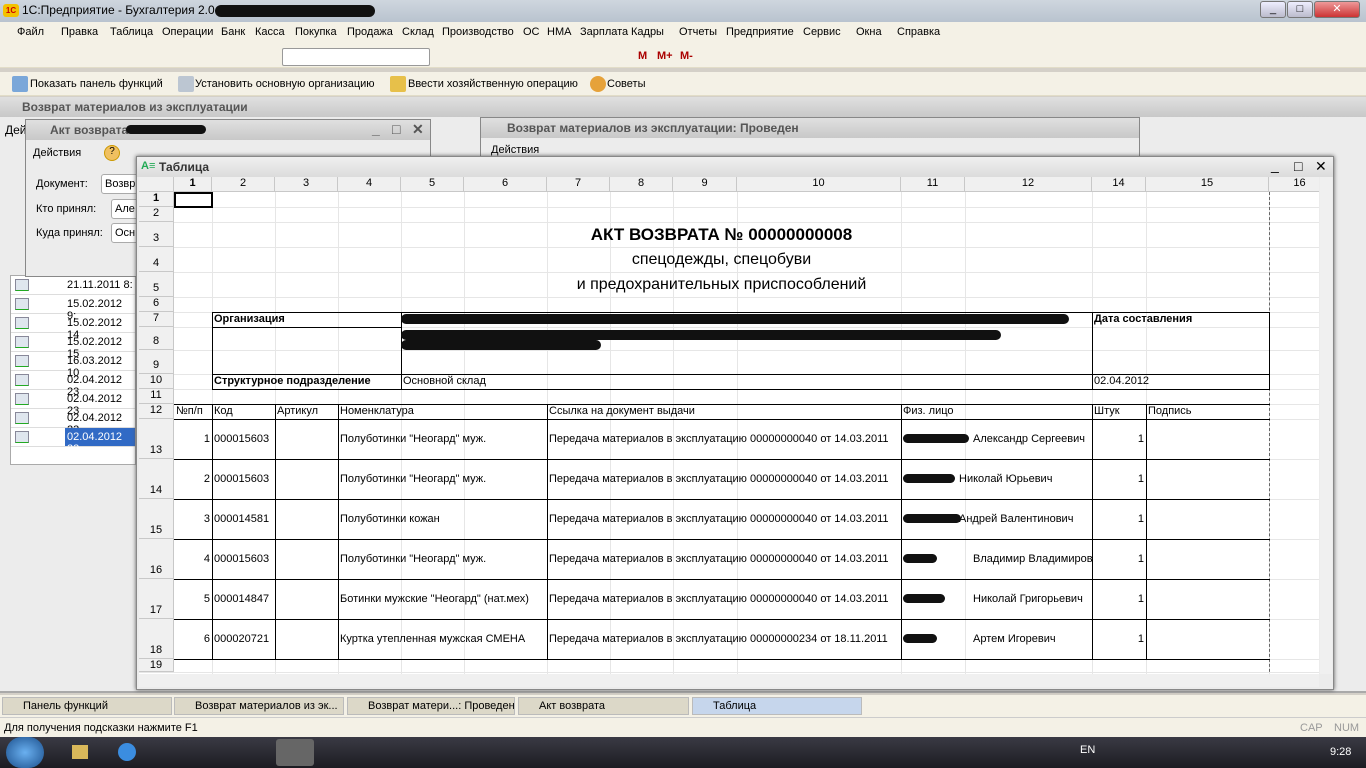 This screenshot has height=768, width=1366. What do you see at coordinates (760, 32) in the screenshot?
I see `menu-15: Предприятие` at bounding box center [760, 32].